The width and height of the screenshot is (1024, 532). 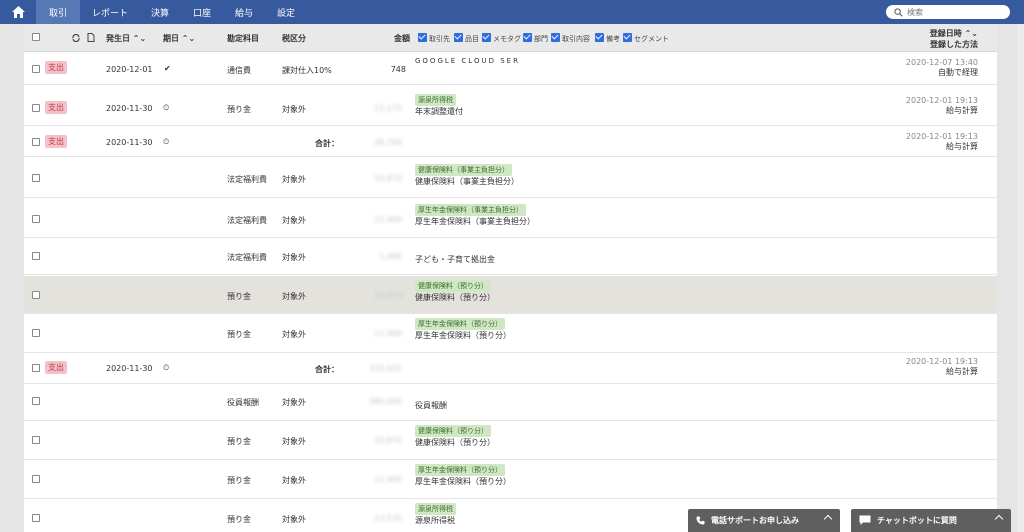 I want to click on select-all-checkbox, so click(x=36, y=37).